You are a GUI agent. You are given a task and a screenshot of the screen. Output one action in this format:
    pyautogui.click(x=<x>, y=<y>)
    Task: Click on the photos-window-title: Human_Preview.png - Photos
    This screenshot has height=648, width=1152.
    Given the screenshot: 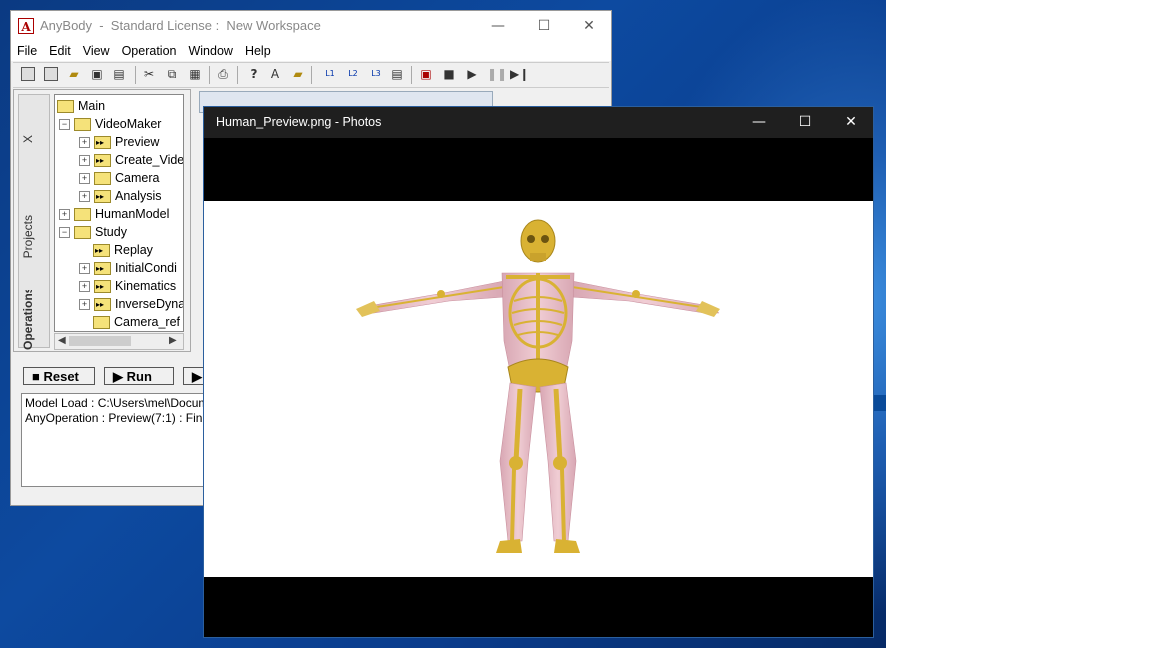 What is the action you would take?
    pyautogui.click(x=299, y=122)
    